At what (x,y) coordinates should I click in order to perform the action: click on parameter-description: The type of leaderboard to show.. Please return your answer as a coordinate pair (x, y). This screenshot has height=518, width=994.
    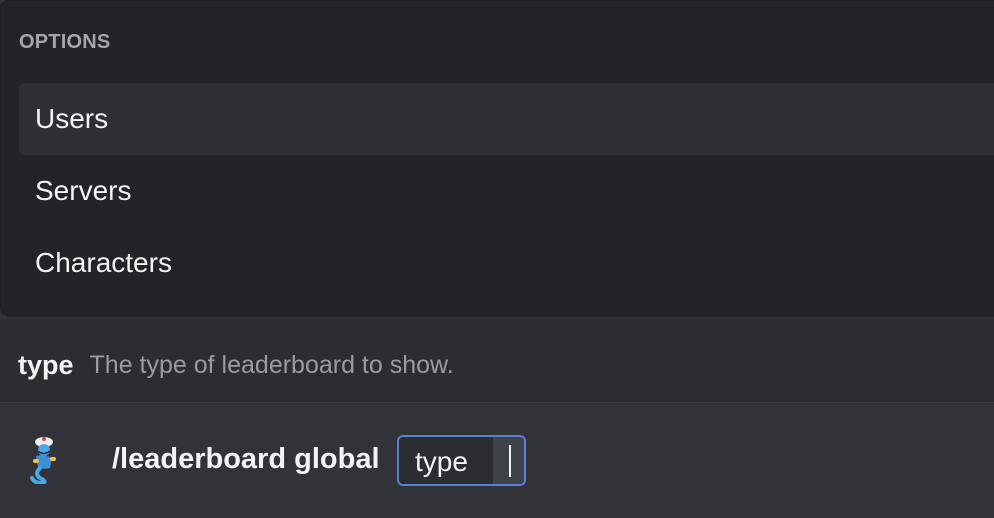
    Looking at the image, I should click on (271, 365).